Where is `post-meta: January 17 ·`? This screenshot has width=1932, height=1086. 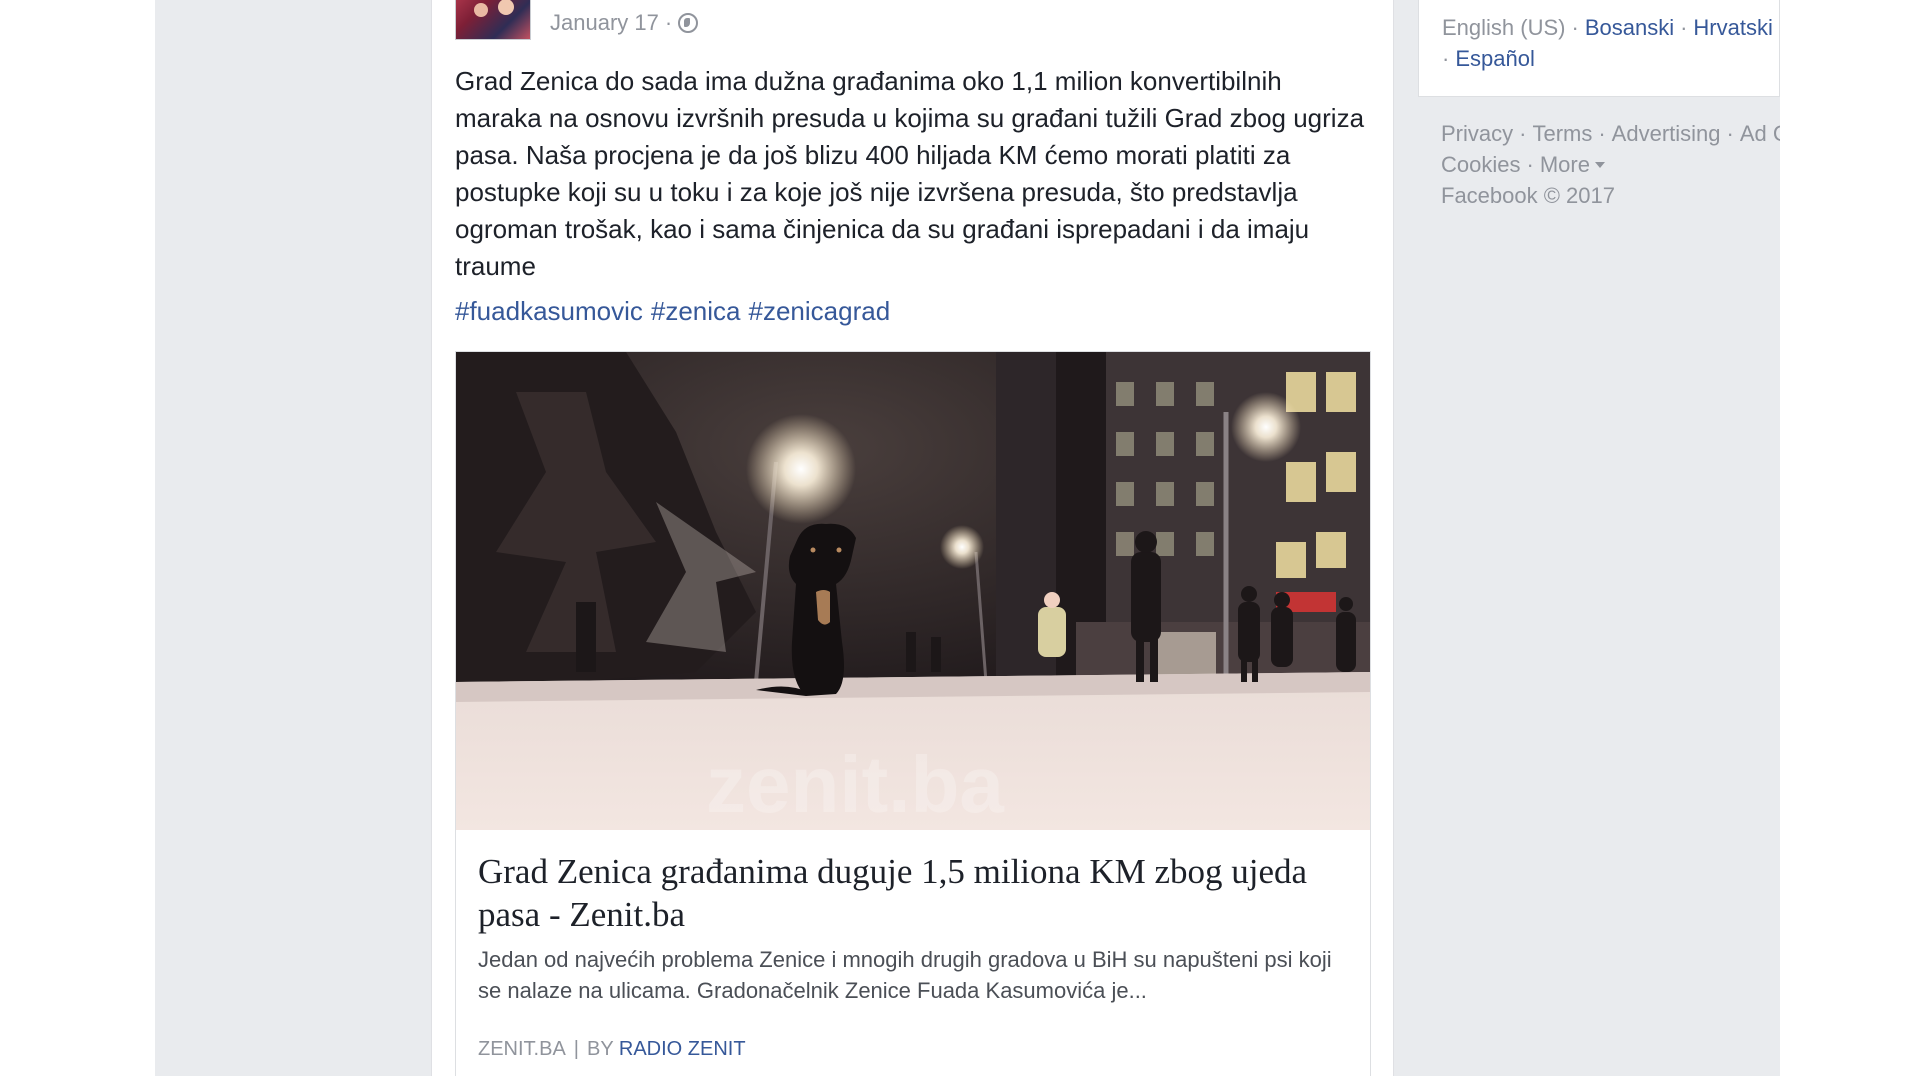
post-meta: January 17 · is located at coordinates (624, 23).